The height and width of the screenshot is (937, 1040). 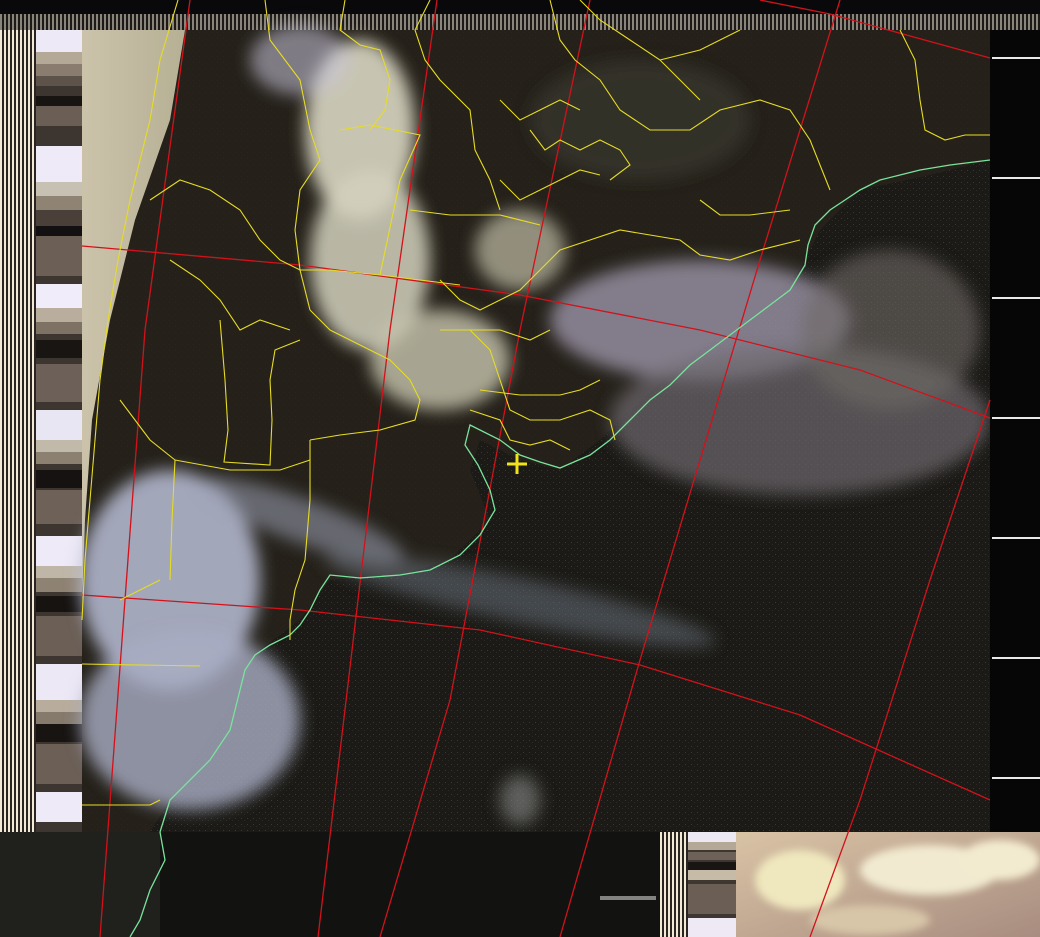 I want to click on right-telemetry-band, so click(x=1015, y=431).